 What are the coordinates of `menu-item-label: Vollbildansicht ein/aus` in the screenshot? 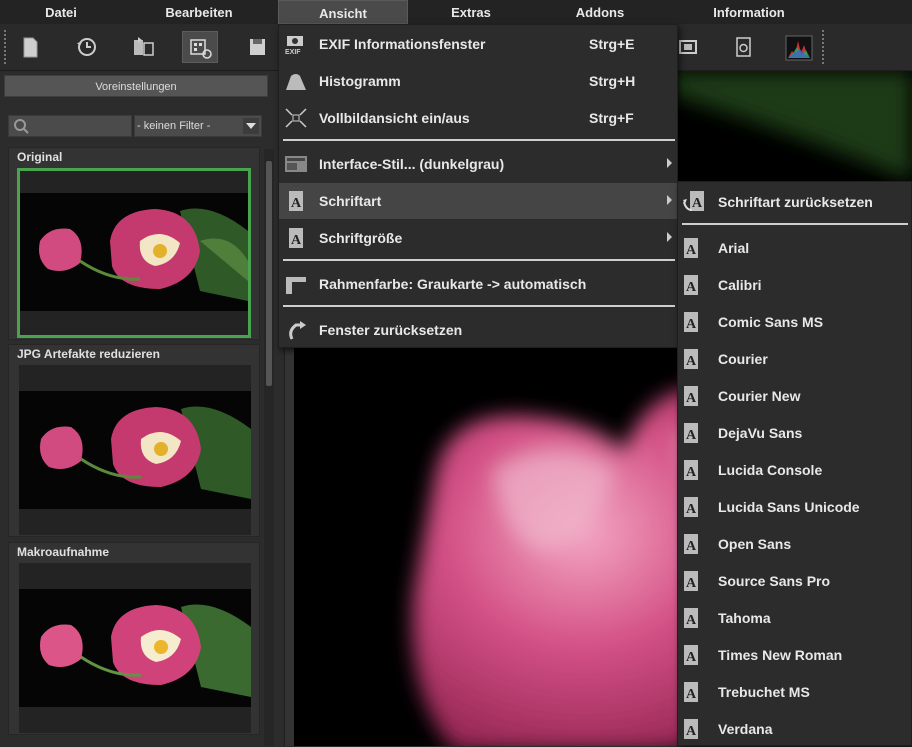 It's located at (394, 118).